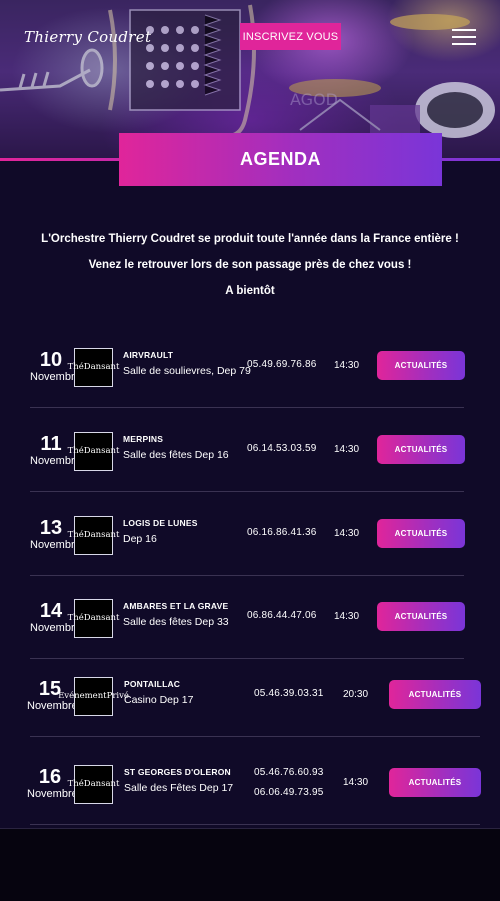 This screenshot has width=500, height=901. What do you see at coordinates (176, 622) in the screenshot?
I see `event-venue: Salle des fêtes Dep 33` at bounding box center [176, 622].